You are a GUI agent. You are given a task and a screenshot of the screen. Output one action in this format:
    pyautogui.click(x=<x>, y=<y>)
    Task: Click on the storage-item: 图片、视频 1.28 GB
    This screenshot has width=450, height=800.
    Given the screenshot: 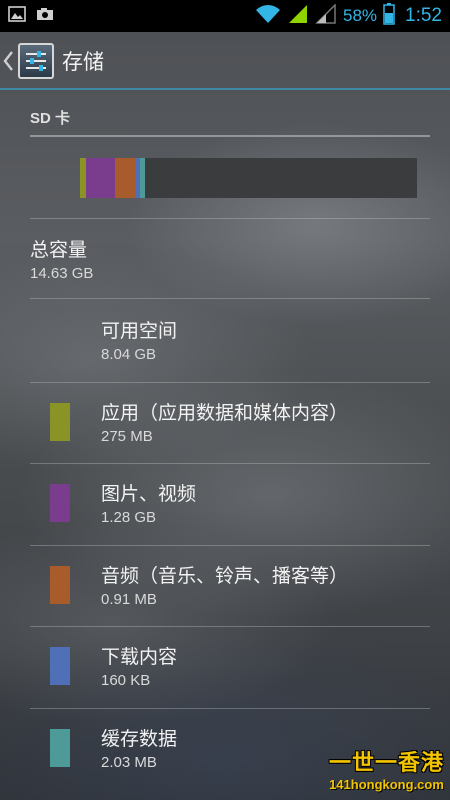 What is the action you would take?
    pyautogui.click(x=225, y=503)
    